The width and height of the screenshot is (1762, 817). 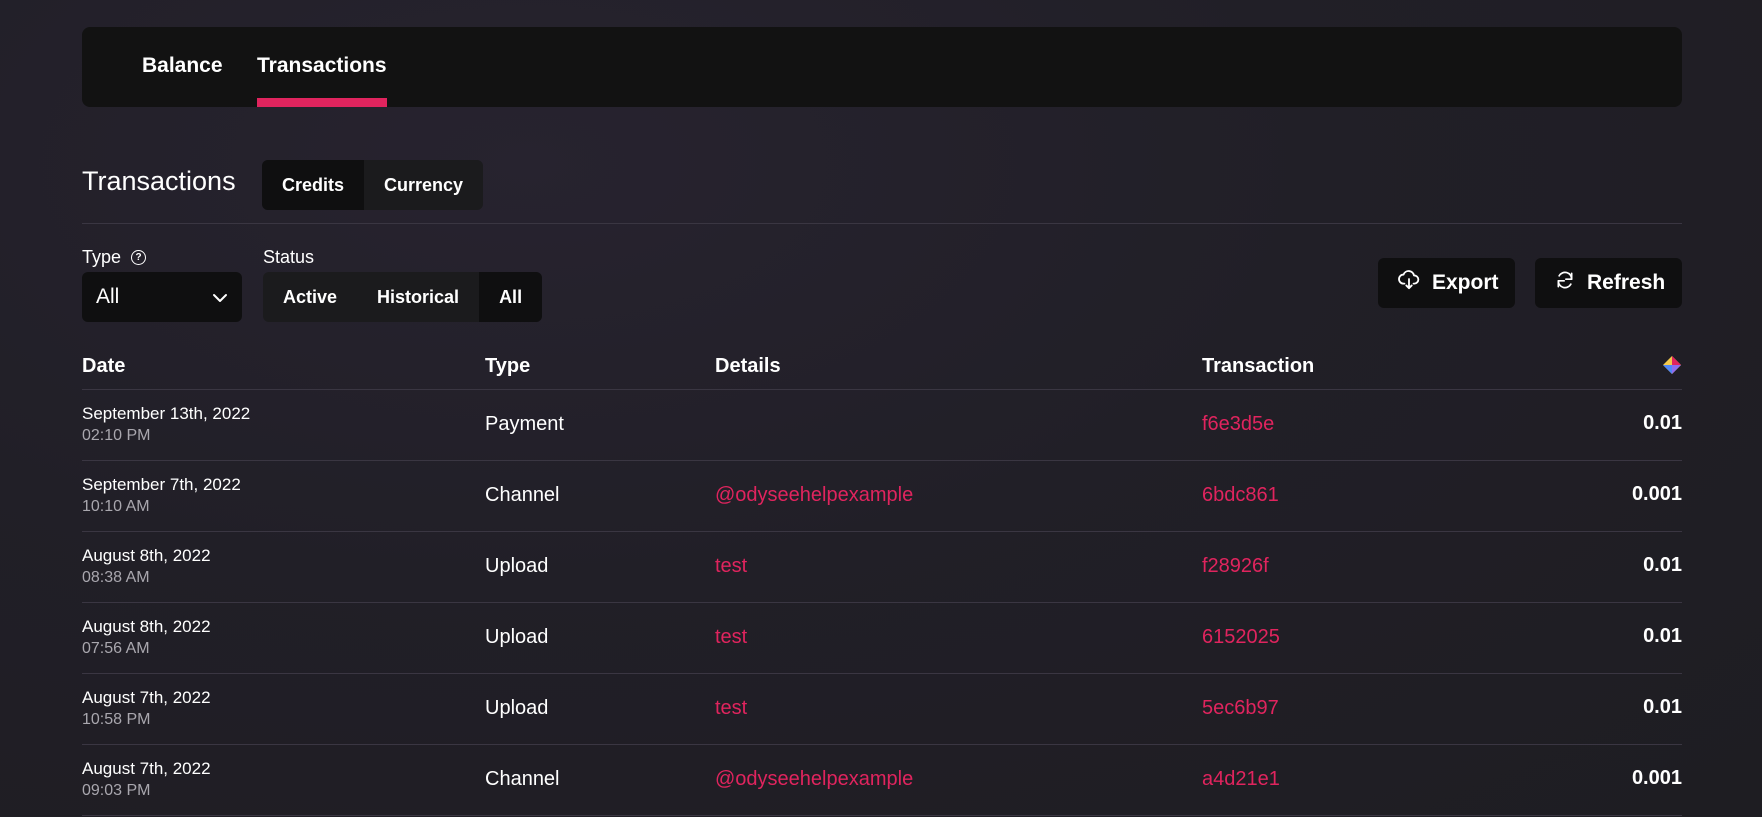 What do you see at coordinates (1415, 283) in the screenshot?
I see `cloud-download-icon` at bounding box center [1415, 283].